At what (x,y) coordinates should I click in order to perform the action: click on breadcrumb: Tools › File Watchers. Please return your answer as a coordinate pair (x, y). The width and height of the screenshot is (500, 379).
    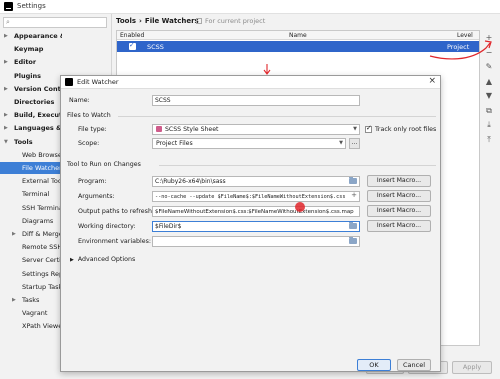
    Looking at the image, I should click on (157, 21).